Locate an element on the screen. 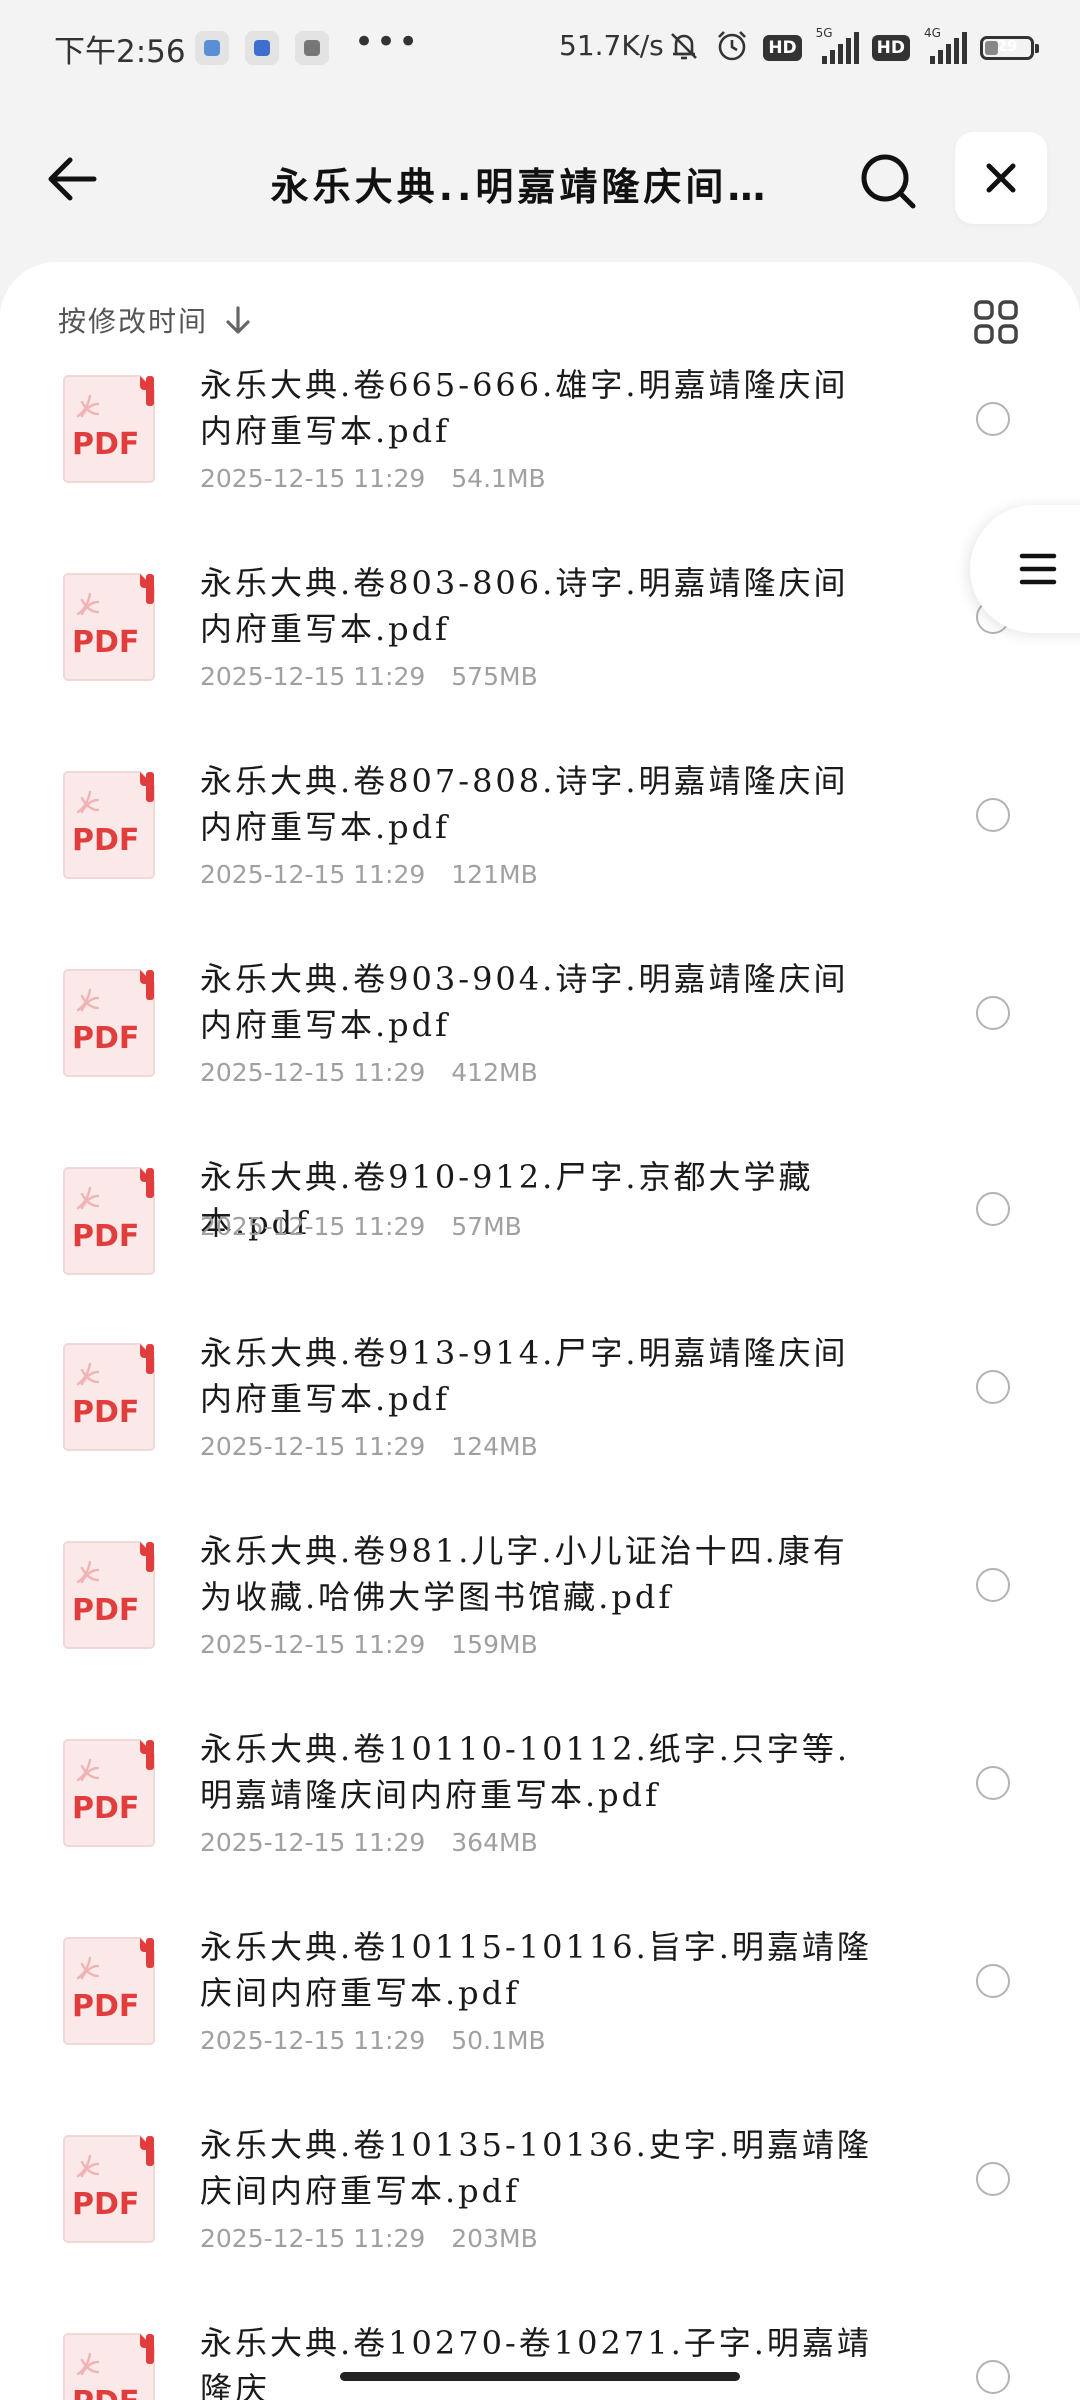 The image size is (1080, 2400). file-meta: 2025-12-15 11:29 412MB is located at coordinates (369, 1072).